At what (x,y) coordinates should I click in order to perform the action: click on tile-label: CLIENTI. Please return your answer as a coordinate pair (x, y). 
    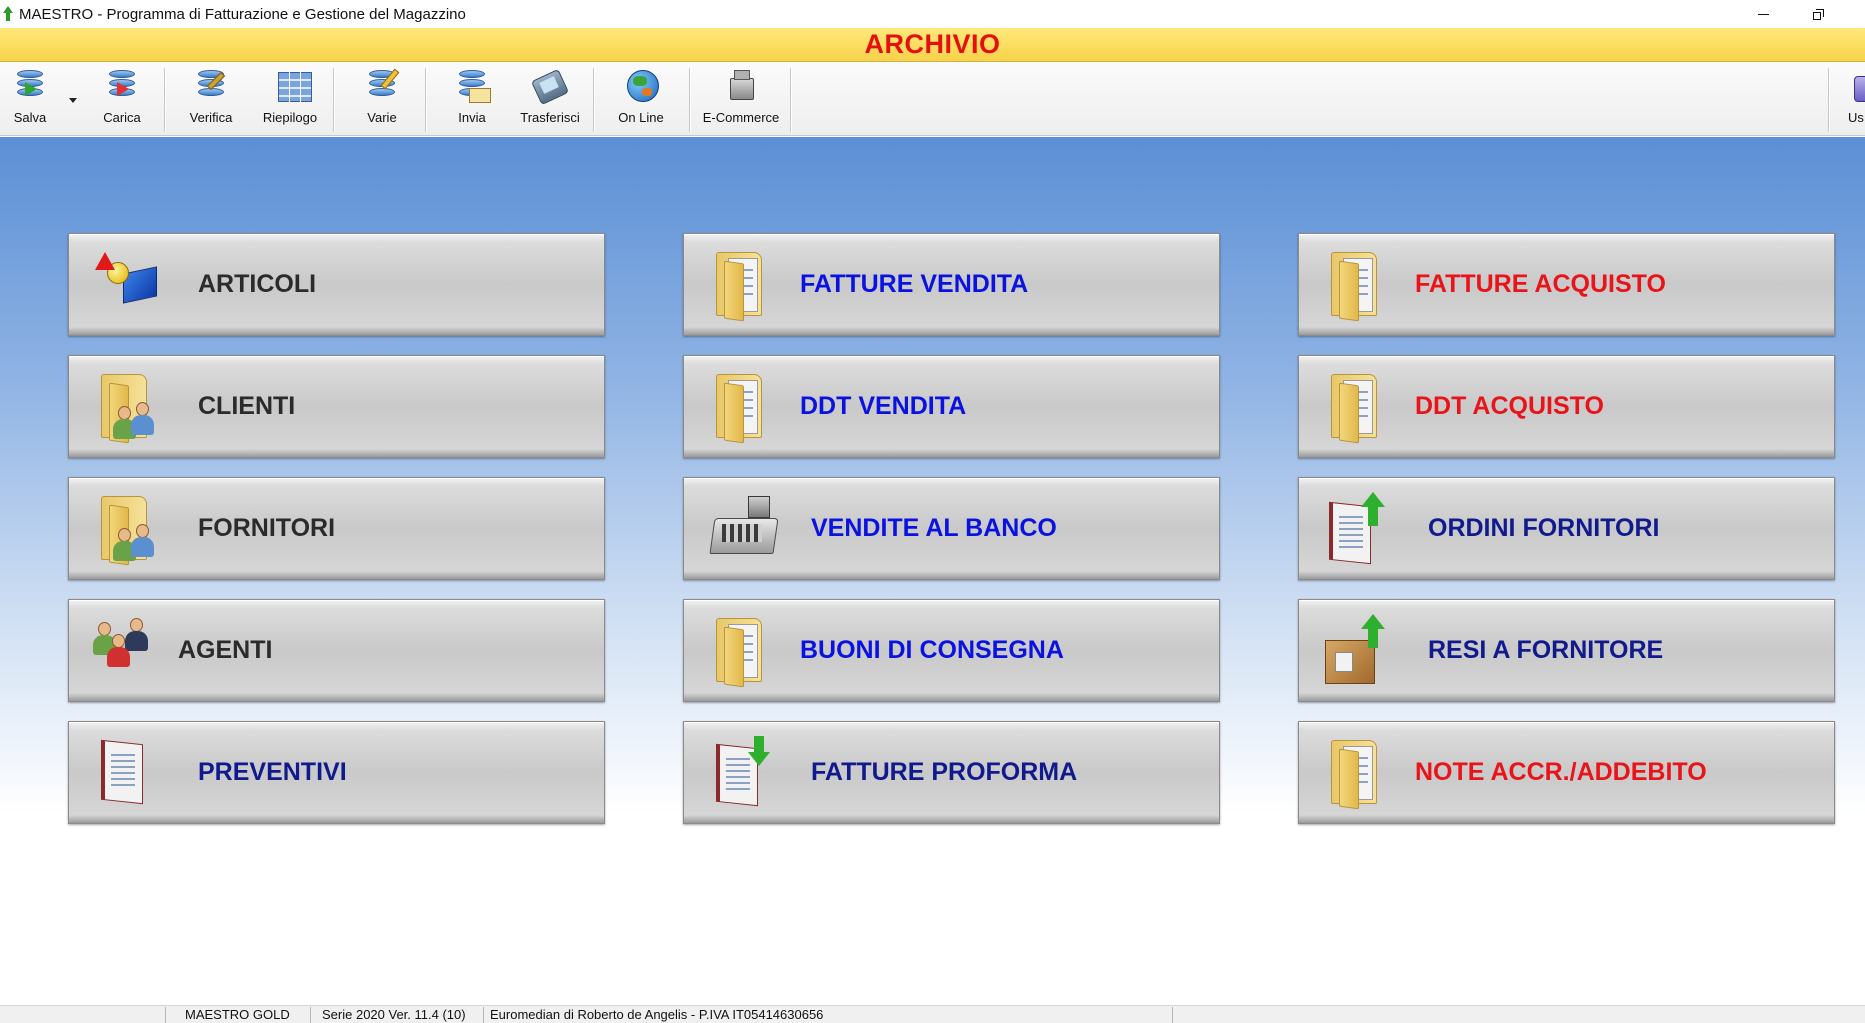
    Looking at the image, I should click on (247, 406).